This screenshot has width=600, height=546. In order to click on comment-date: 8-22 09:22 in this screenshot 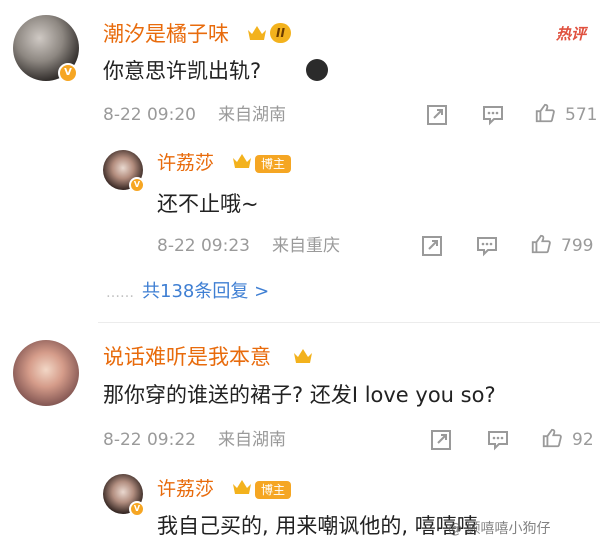, I will do `click(149, 440)`.